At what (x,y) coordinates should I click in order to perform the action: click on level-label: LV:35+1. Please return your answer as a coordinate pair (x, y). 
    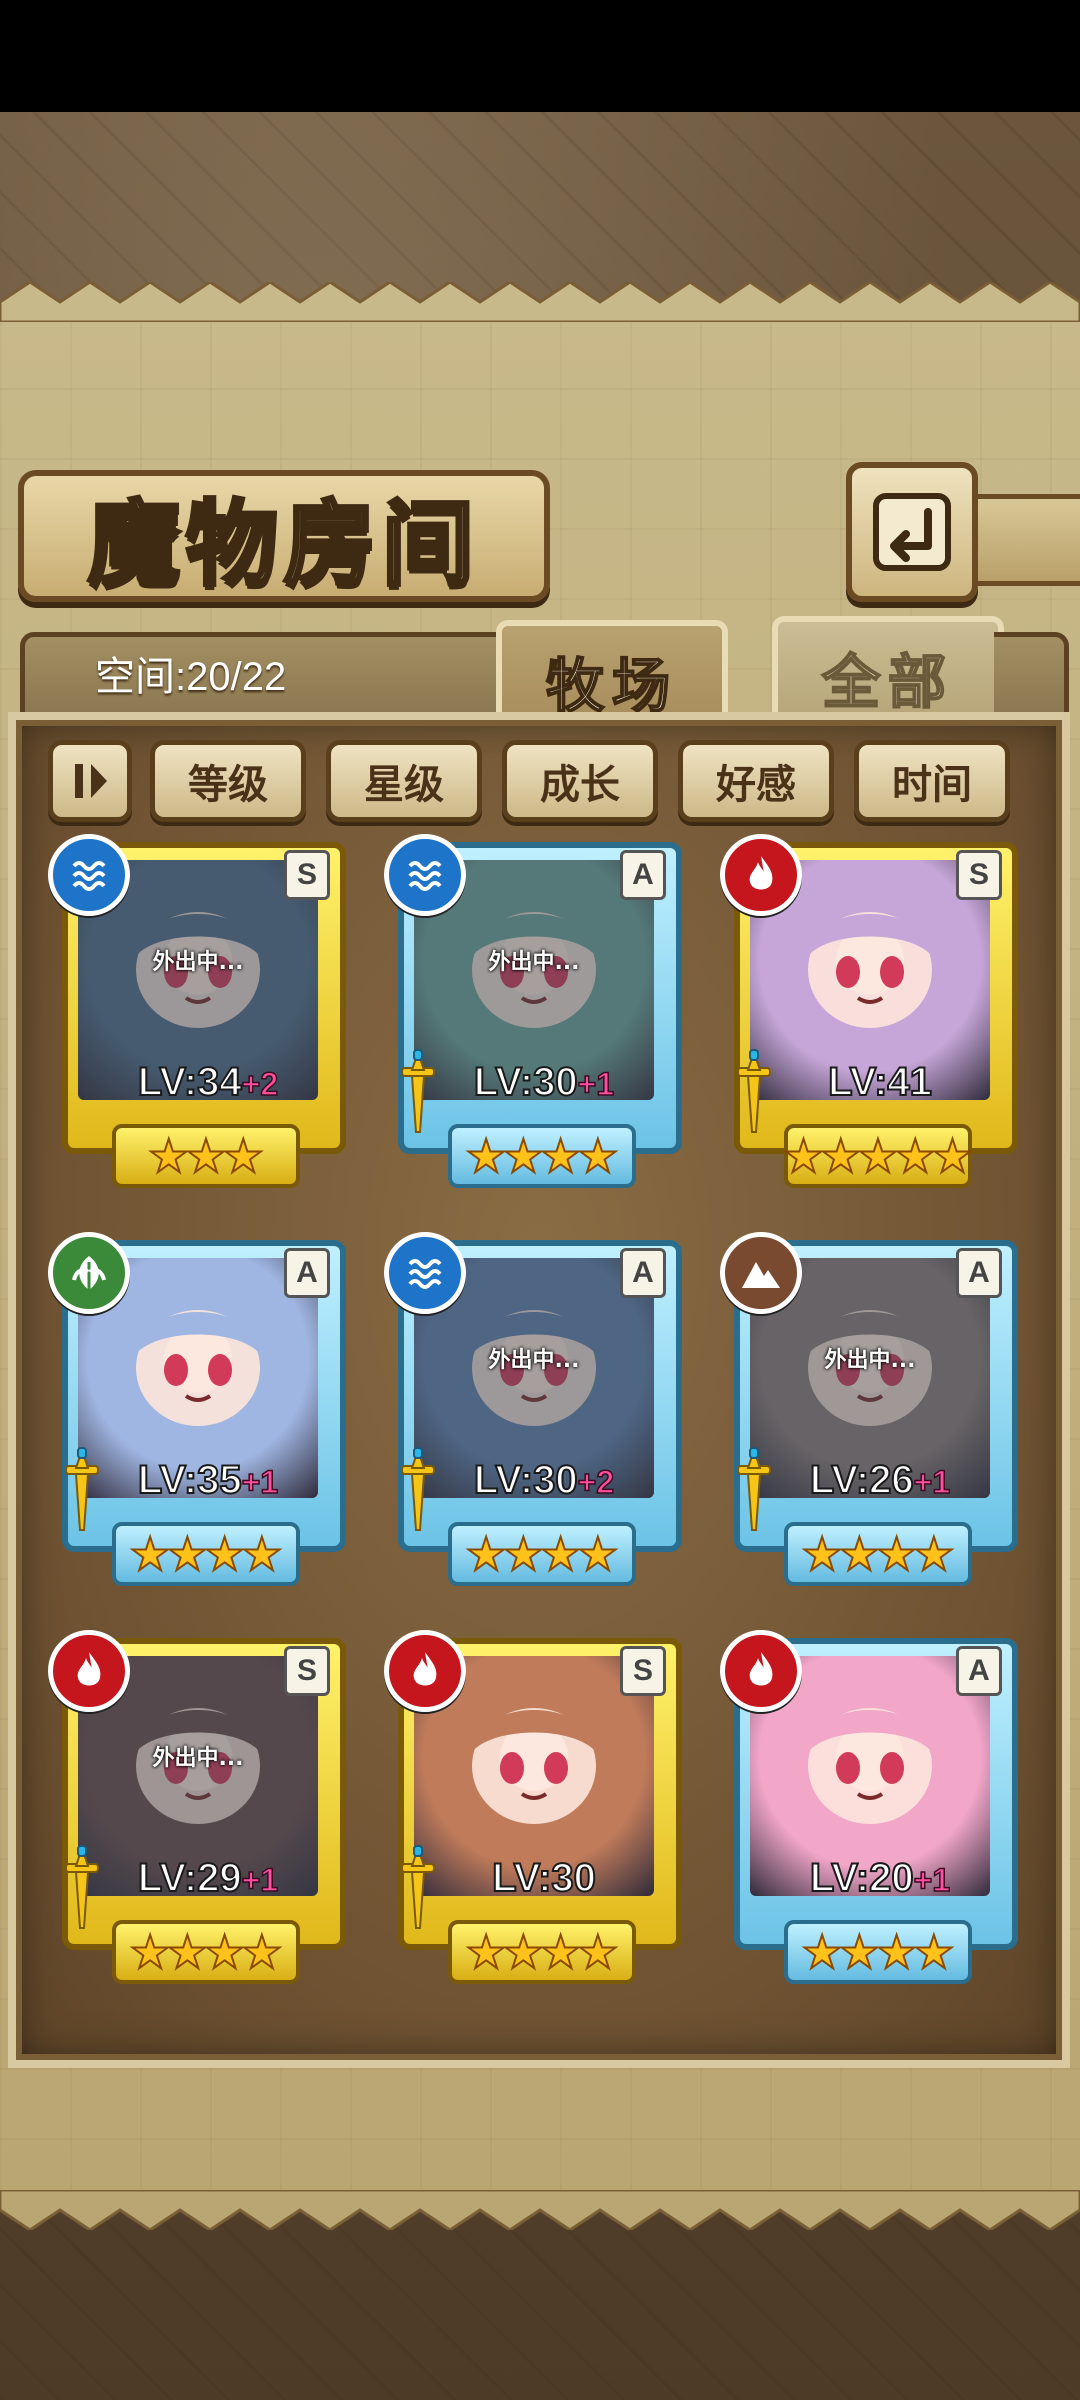
    Looking at the image, I should click on (208, 1480).